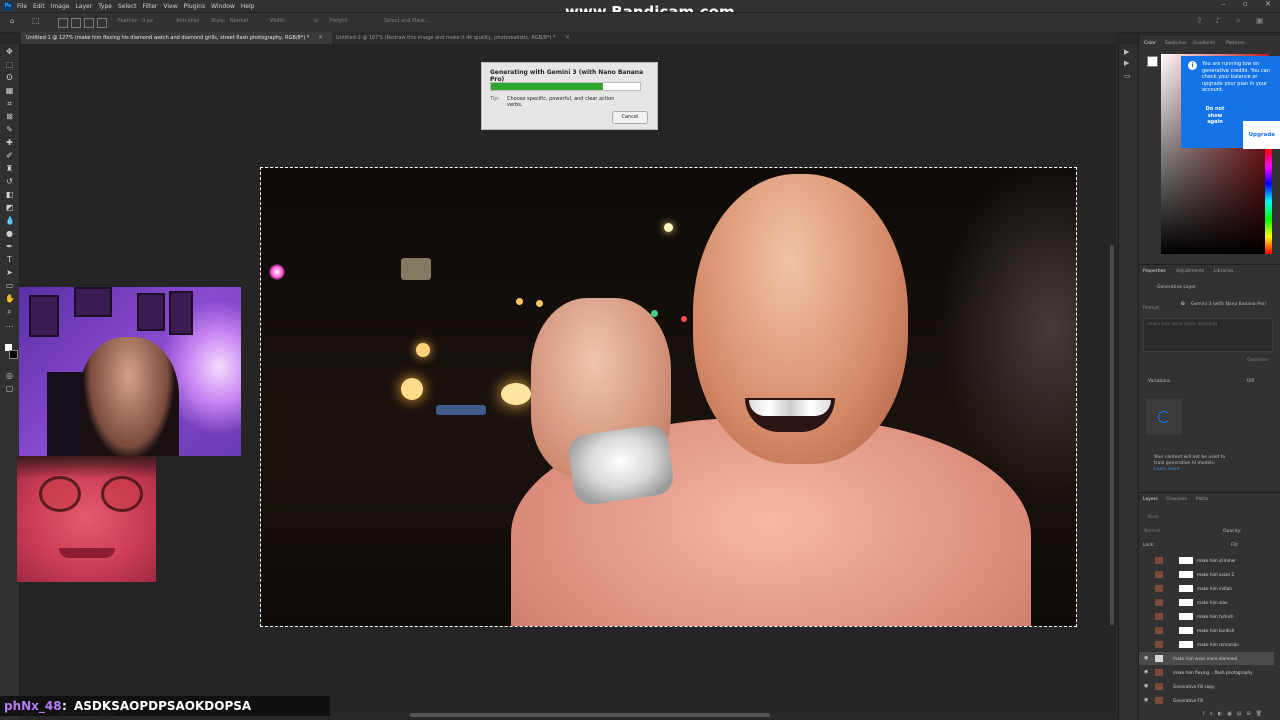  I want to click on tab-libraries: Libraries, so click(1223, 271).